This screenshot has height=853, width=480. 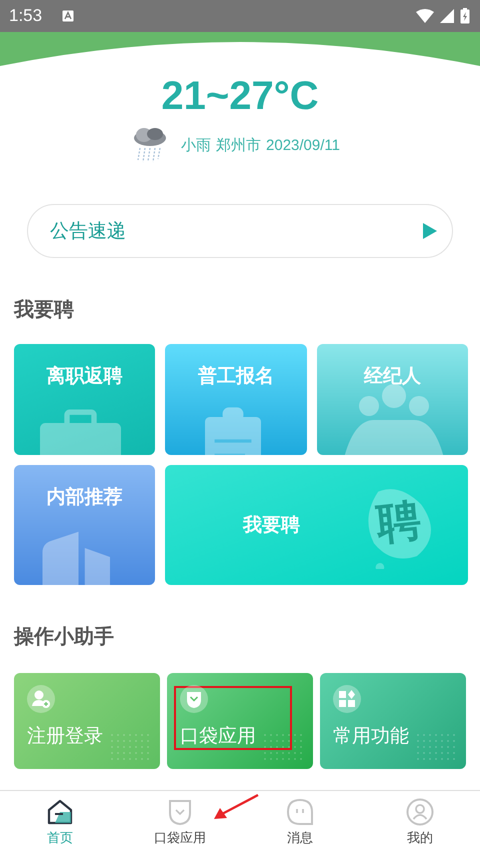 I want to click on wifi-icon, so click(x=425, y=16).